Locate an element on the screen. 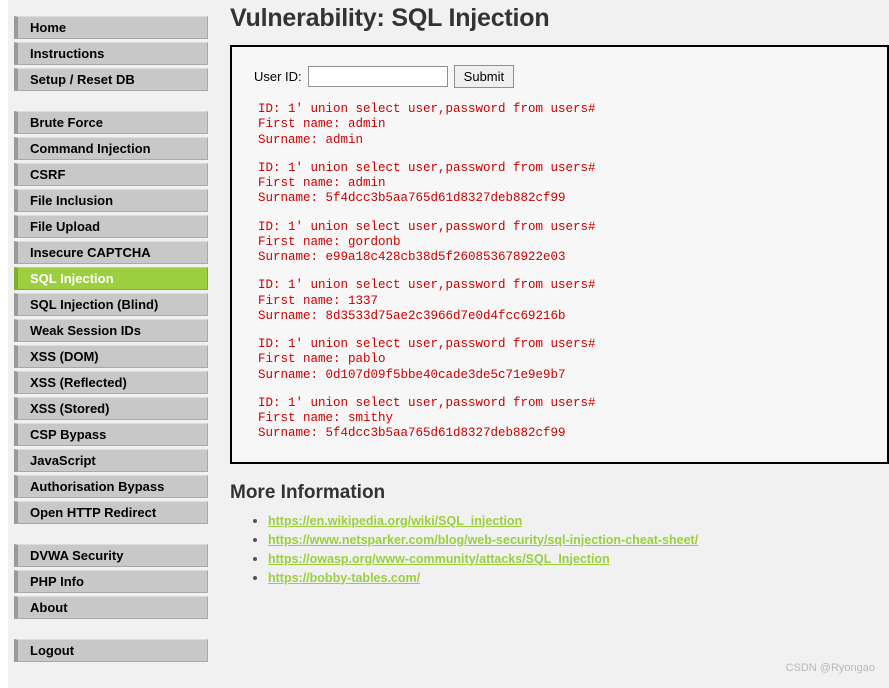  sidebar-item-insecure-captcha: Insecure CAPTCHA is located at coordinates (111, 252).